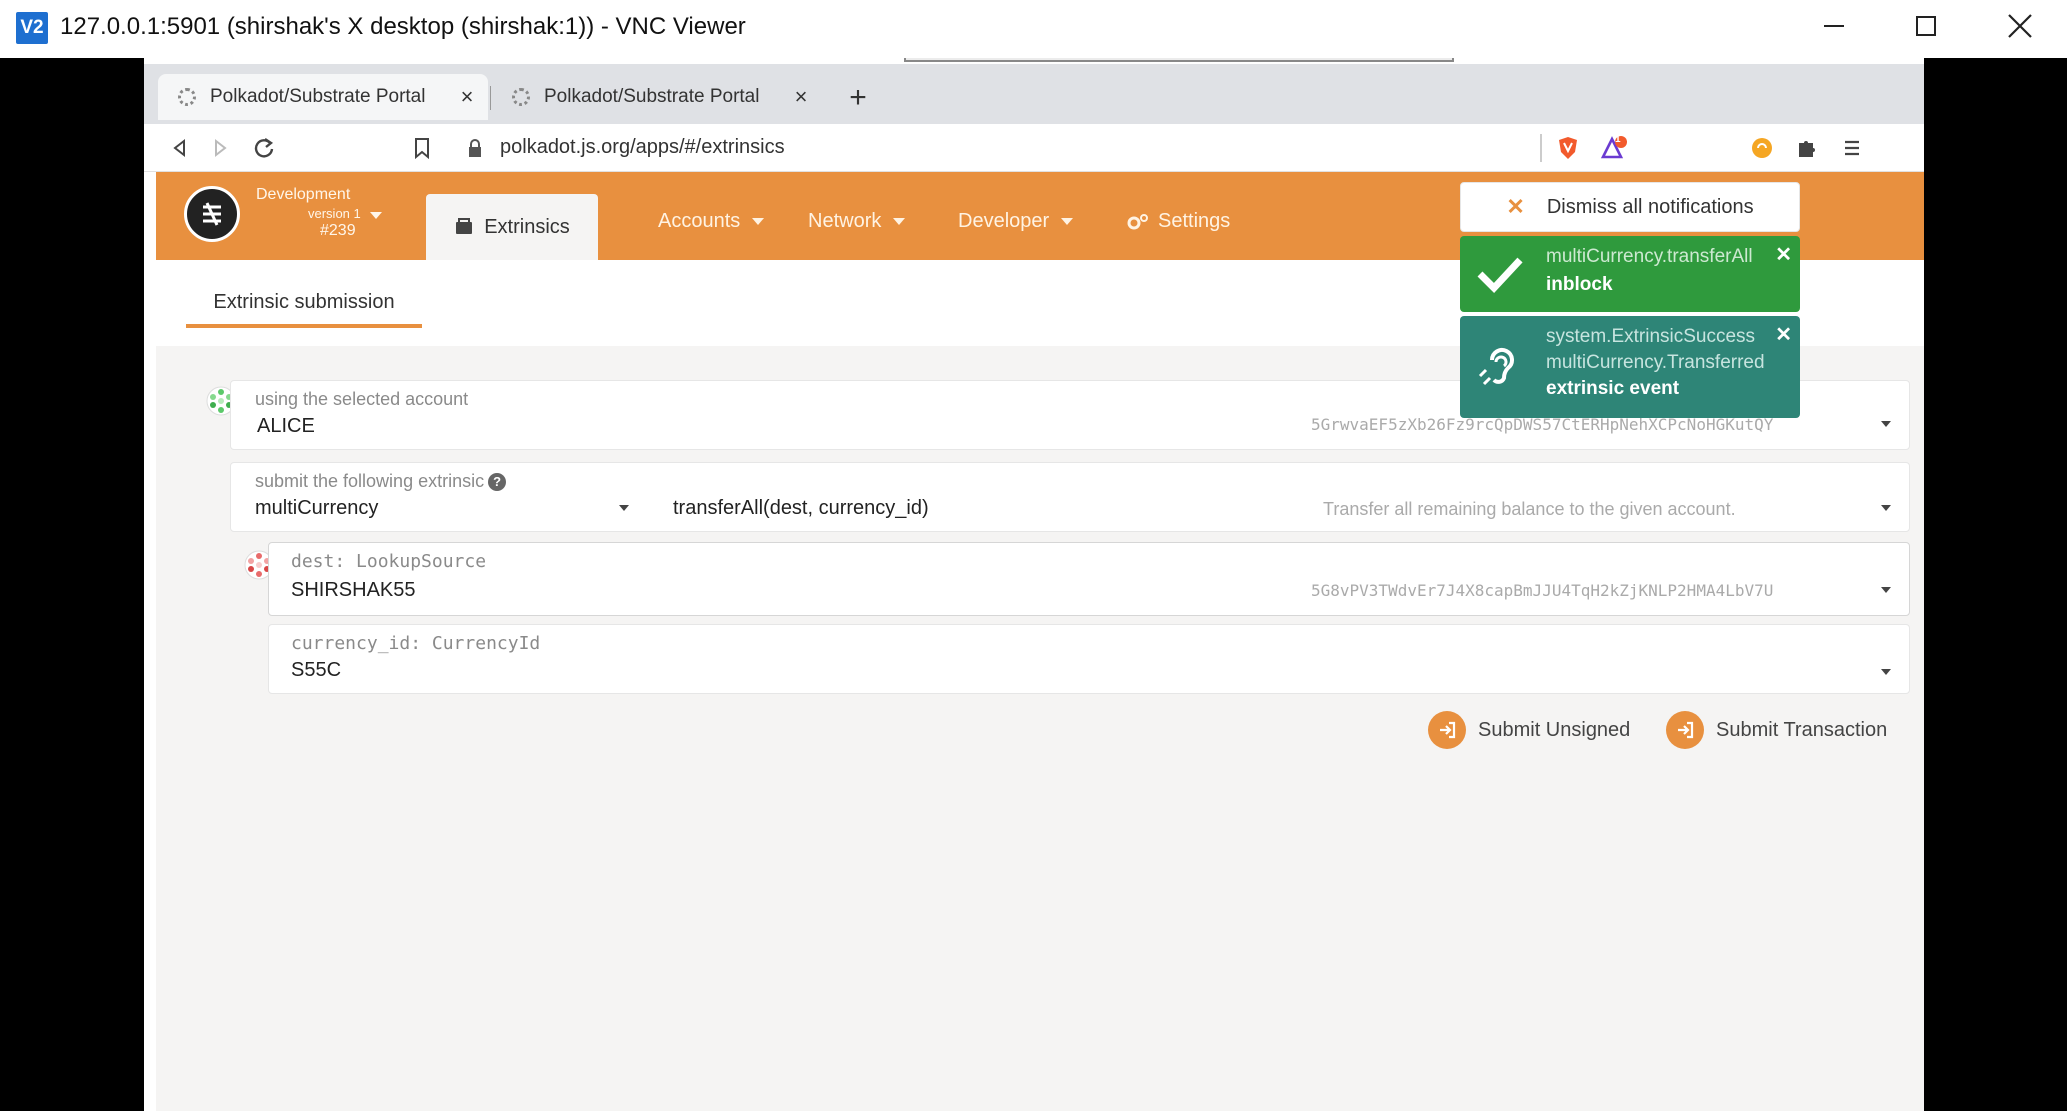  What do you see at coordinates (1004, 221) in the screenshot?
I see `nav-developer-label: Developer` at bounding box center [1004, 221].